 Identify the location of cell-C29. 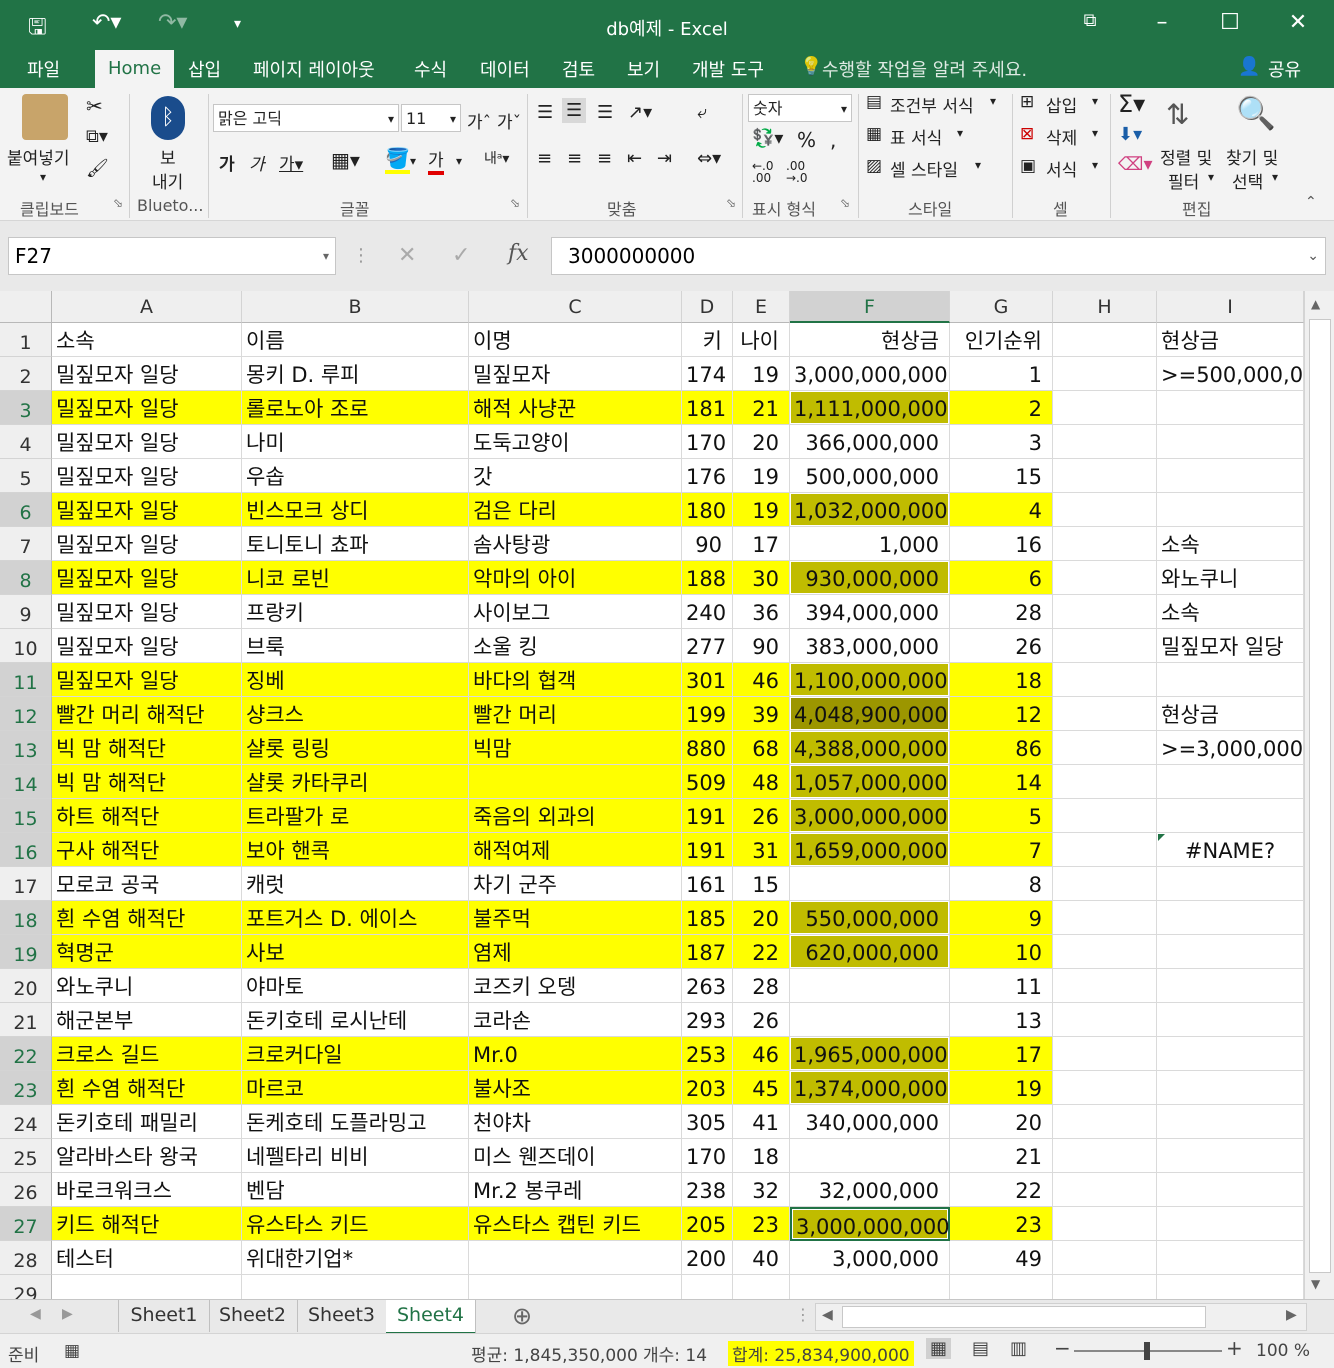
(575, 1287).